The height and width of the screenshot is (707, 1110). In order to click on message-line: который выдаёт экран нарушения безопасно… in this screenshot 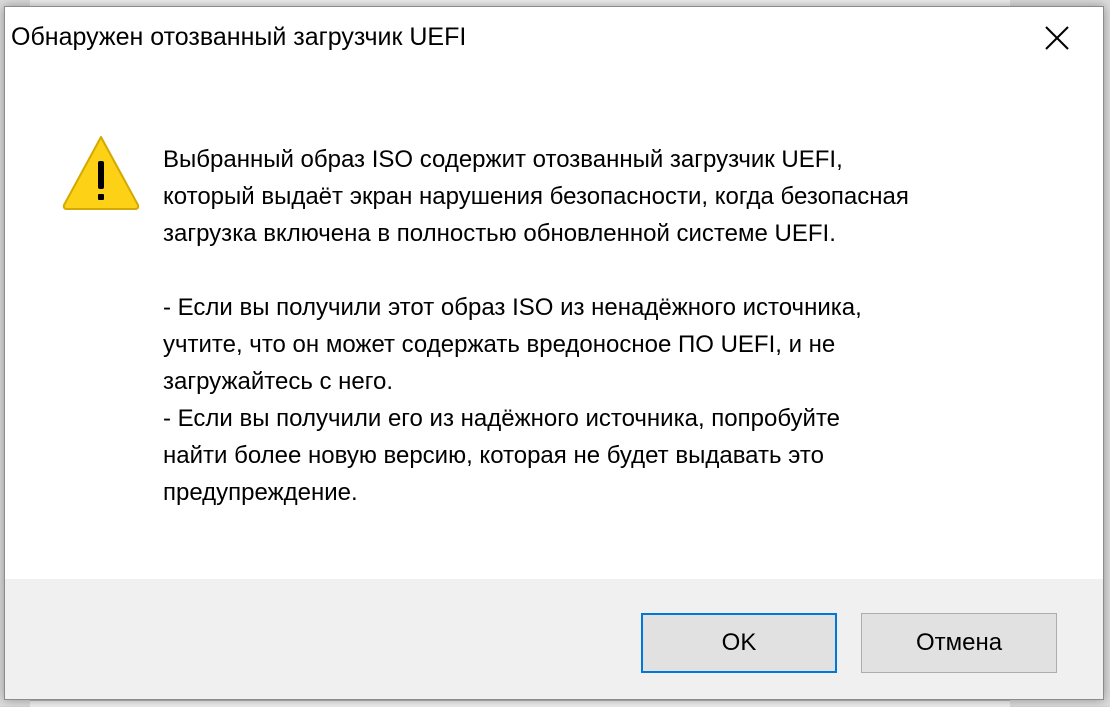, I will do `click(536, 196)`.